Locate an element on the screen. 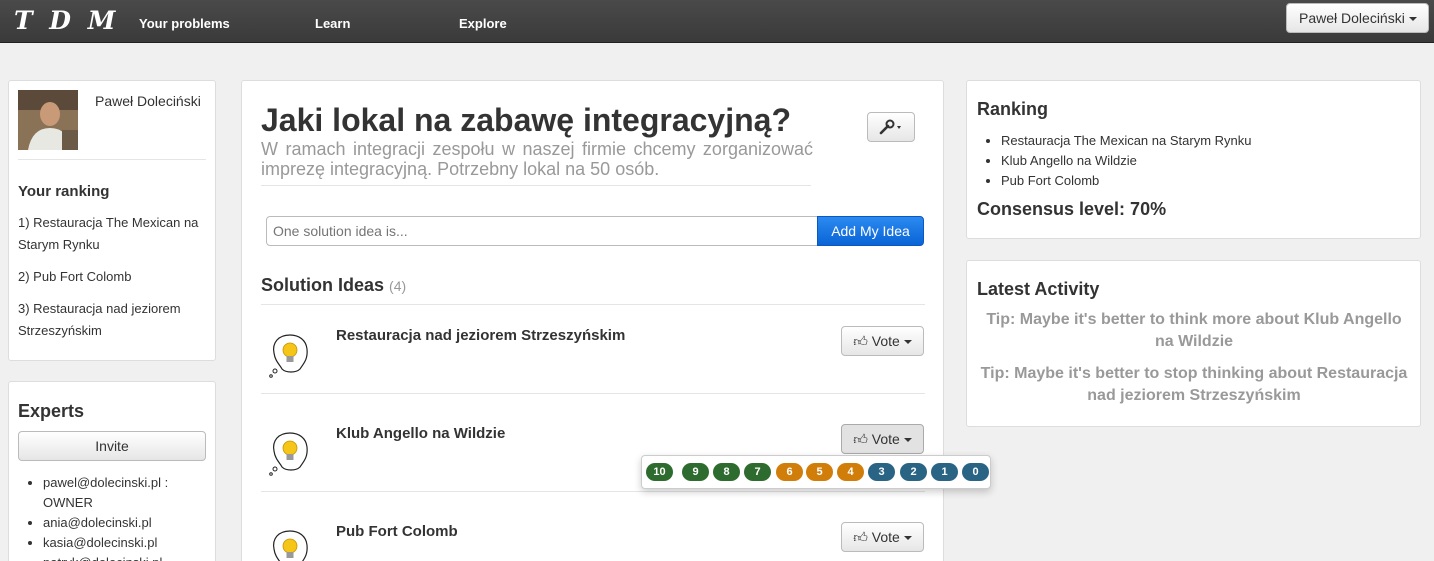 The width and height of the screenshot is (1434, 561). ranking-list-item: Klub Angello na Wildzie is located at coordinates (1126, 161).